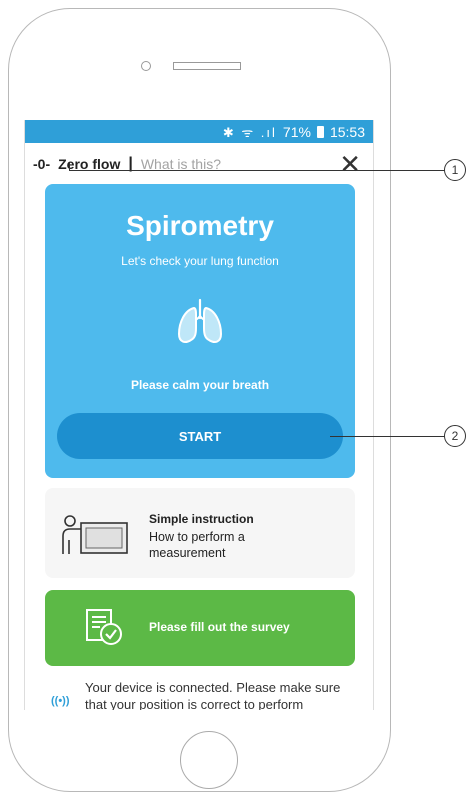  Describe the element at coordinates (95, 534) in the screenshot. I see `presentation-icon` at that location.